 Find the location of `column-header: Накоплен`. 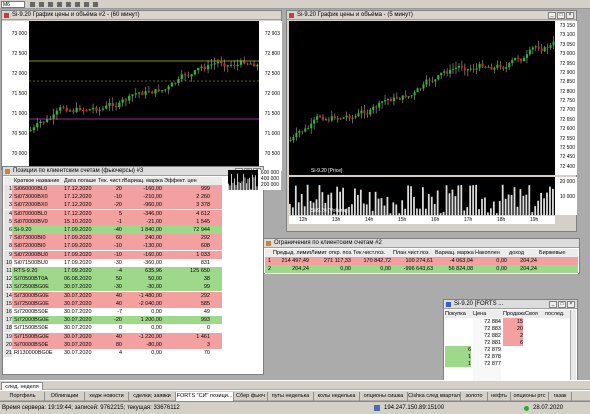

column-header: Накоплен is located at coordinates (492, 253).